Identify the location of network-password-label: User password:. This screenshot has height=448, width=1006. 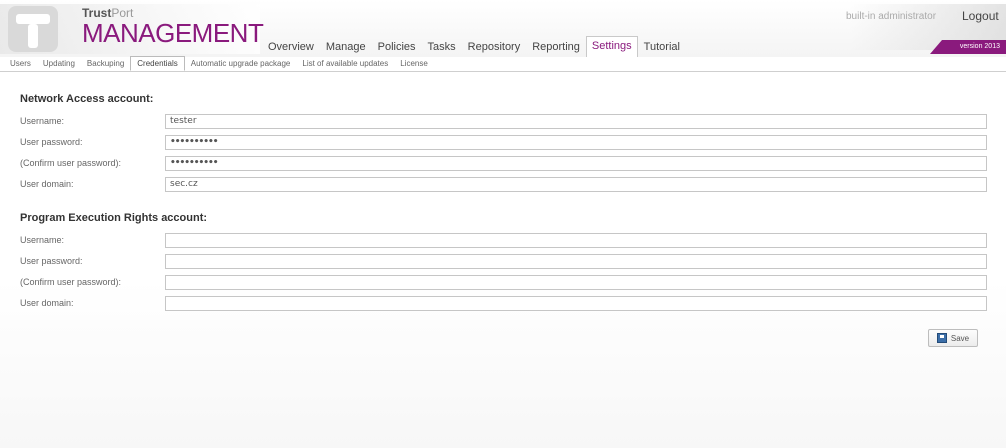
(51, 142).